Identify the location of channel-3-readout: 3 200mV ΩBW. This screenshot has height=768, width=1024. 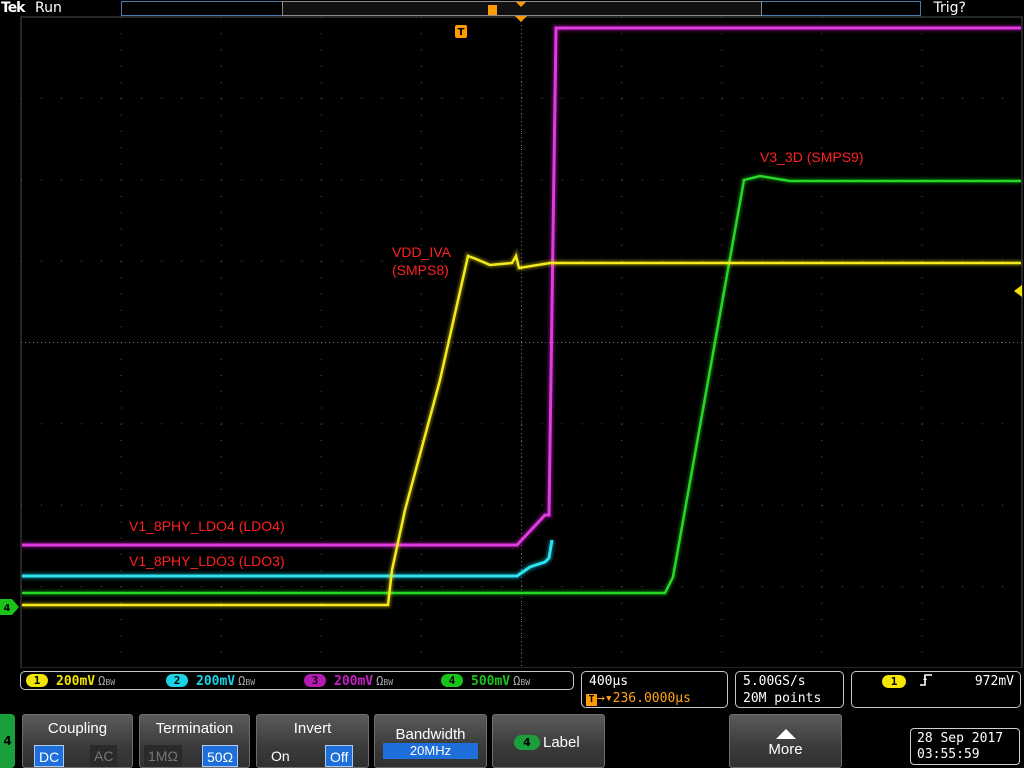
(348, 681).